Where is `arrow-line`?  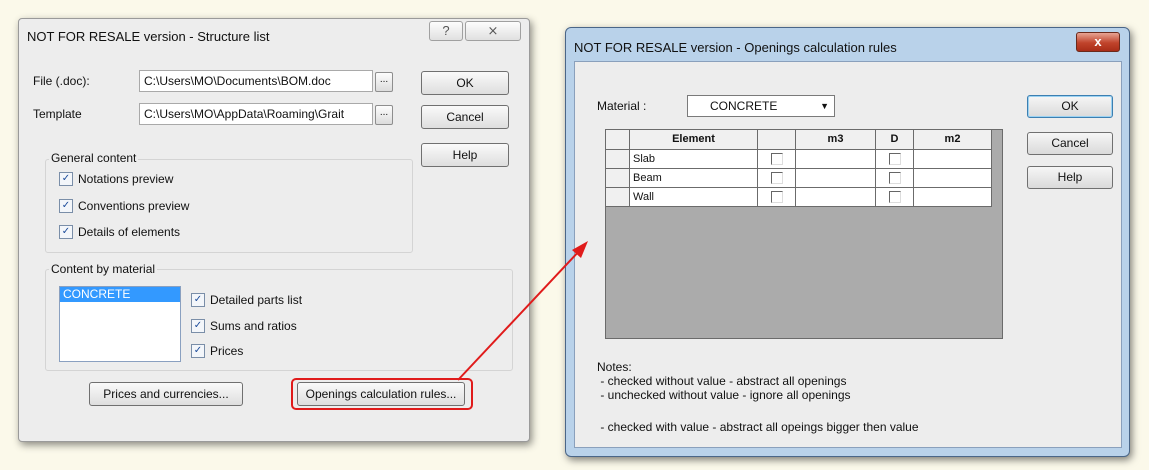
arrow-line is located at coordinates (520, 314).